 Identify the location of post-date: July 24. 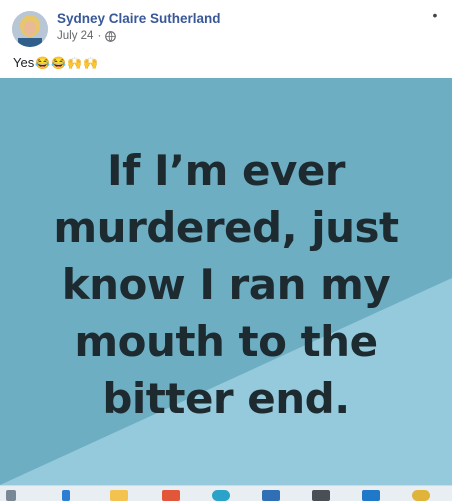
(75, 36).